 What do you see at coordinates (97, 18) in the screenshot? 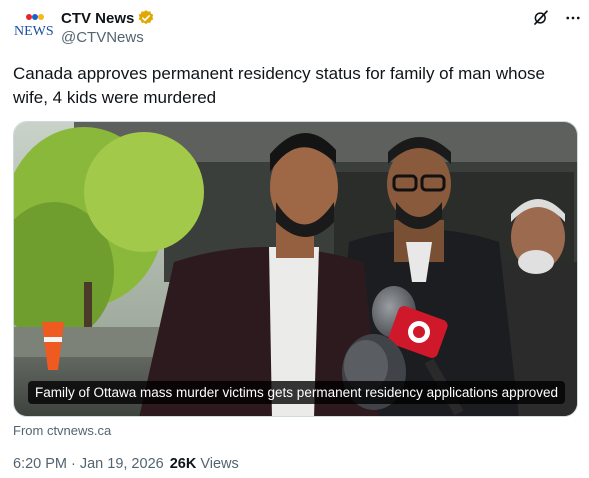
I see `display-name: CTV News` at bounding box center [97, 18].